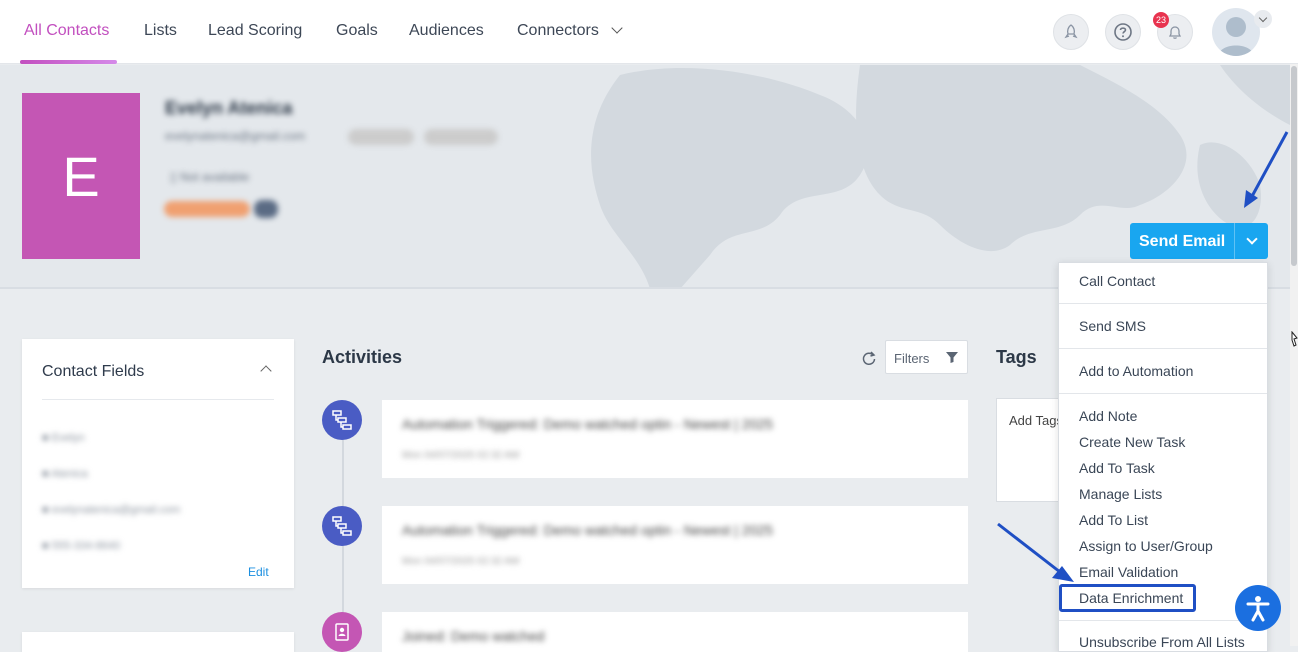  I want to click on scrollbar-thumb, so click(1294, 166).